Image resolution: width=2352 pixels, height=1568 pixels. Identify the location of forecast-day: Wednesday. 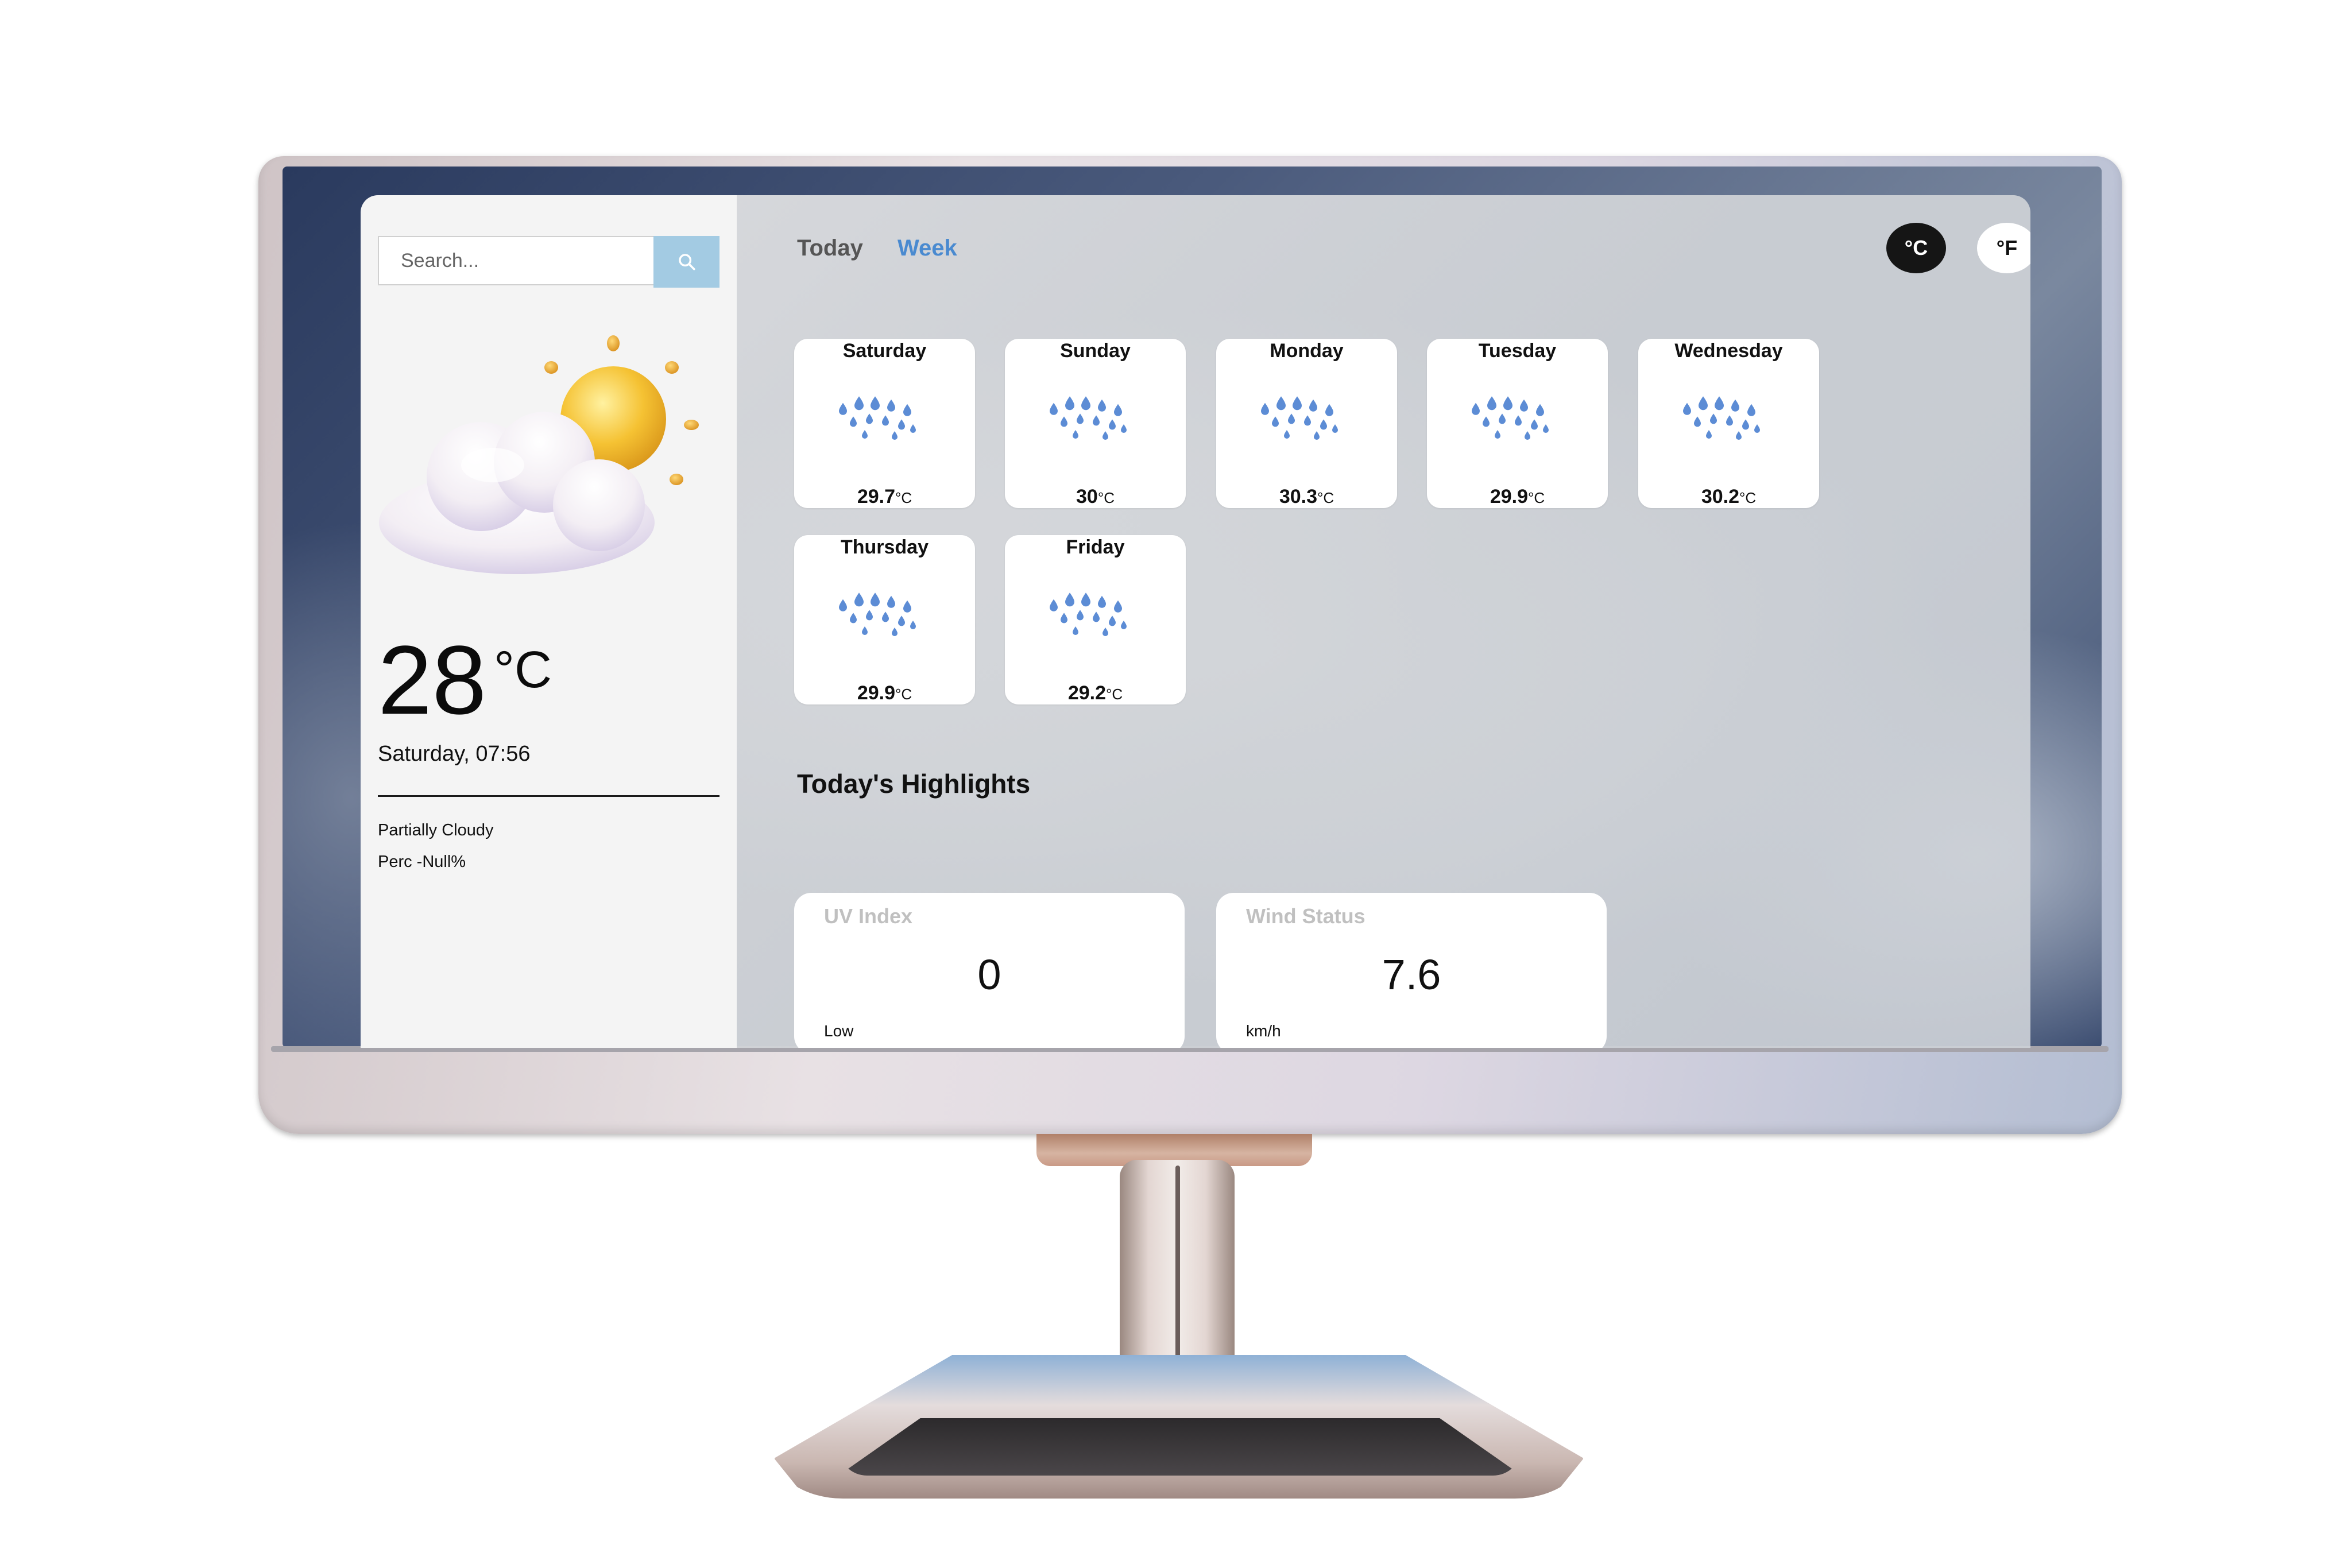
(1728, 351).